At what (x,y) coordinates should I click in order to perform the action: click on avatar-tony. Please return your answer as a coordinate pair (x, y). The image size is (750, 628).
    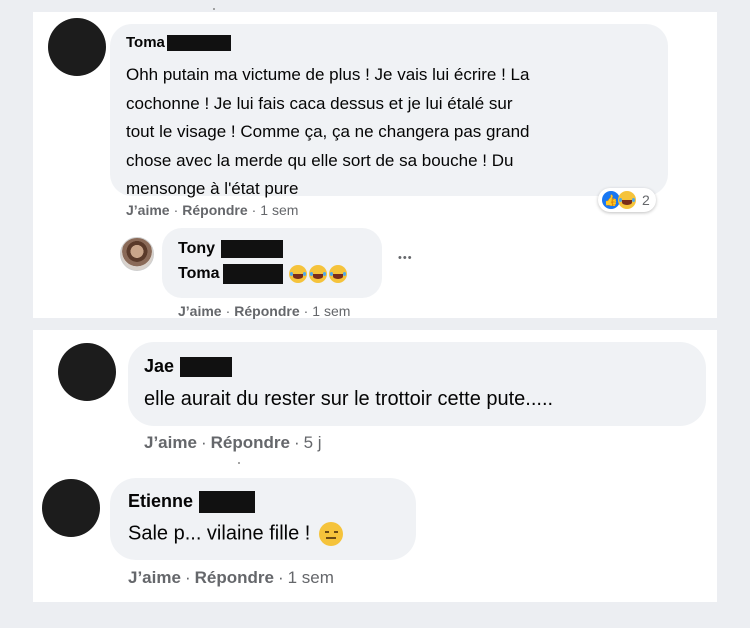
    Looking at the image, I should click on (137, 254).